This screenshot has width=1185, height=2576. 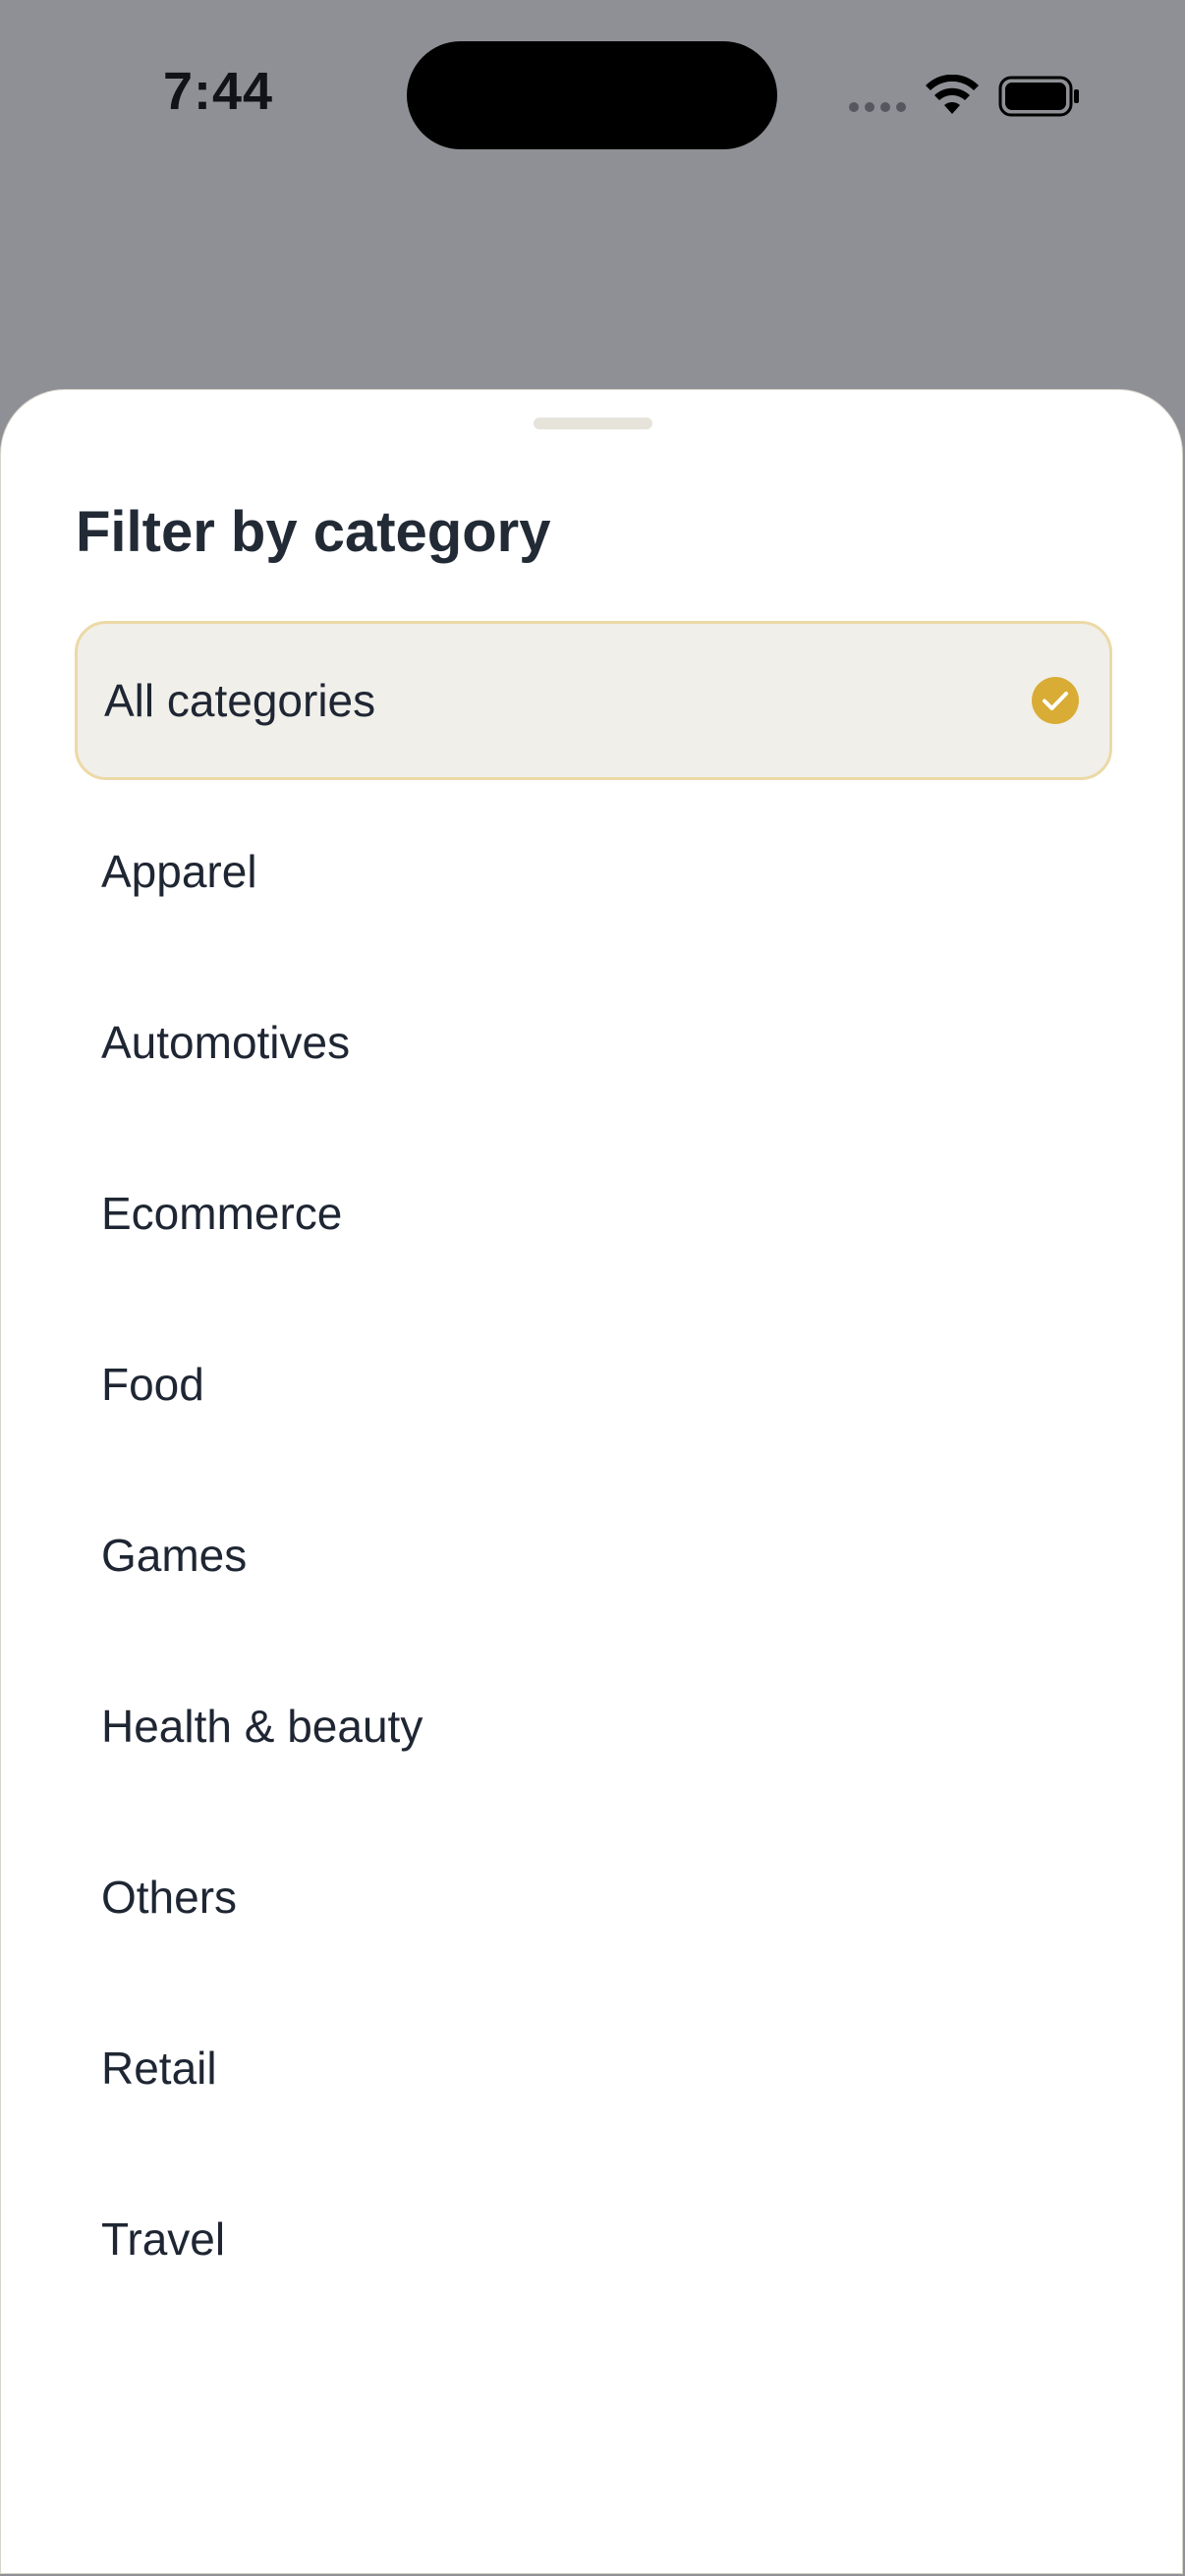 What do you see at coordinates (164, 2239) in the screenshot?
I see `category-option-label: Travel` at bounding box center [164, 2239].